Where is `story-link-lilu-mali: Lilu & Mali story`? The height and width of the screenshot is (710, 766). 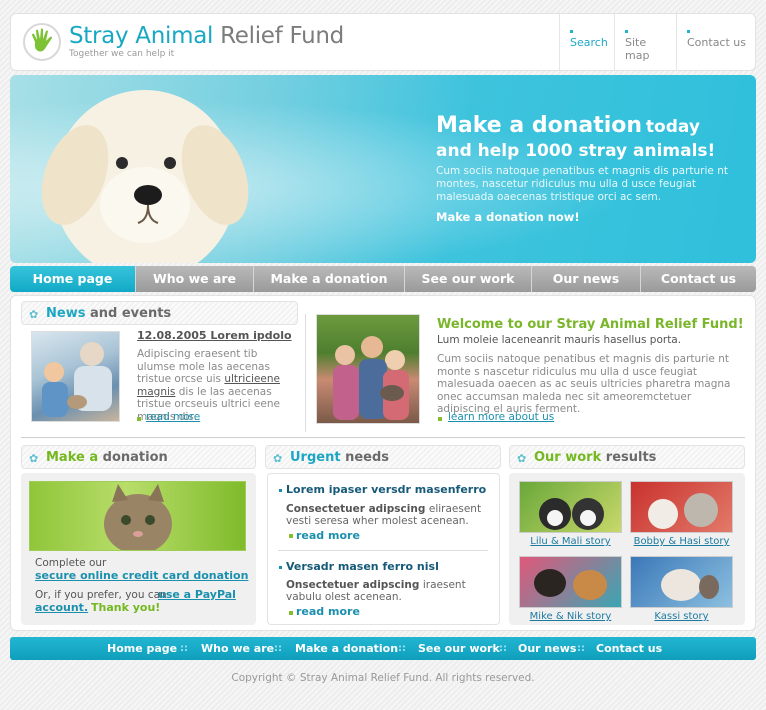 story-link-lilu-mali: Lilu & Mali story is located at coordinates (570, 541).